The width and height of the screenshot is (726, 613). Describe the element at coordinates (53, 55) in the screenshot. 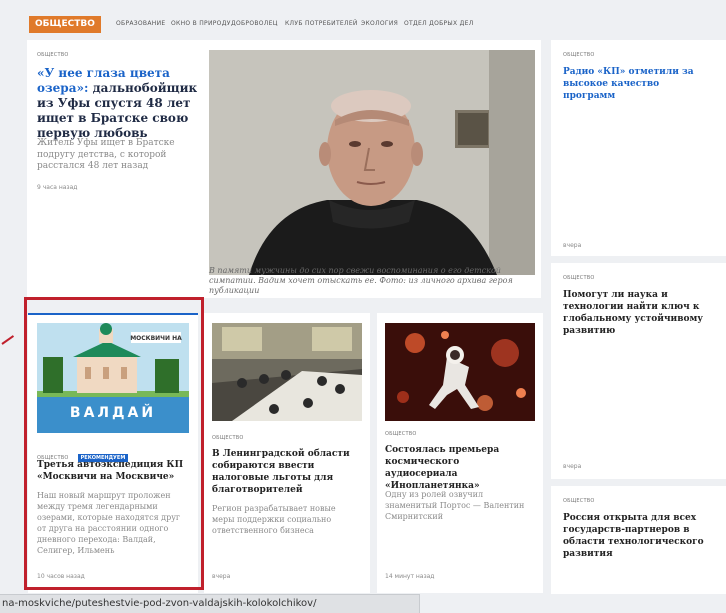

I see `feature-tag: ОБЩЕСТВО` at that location.